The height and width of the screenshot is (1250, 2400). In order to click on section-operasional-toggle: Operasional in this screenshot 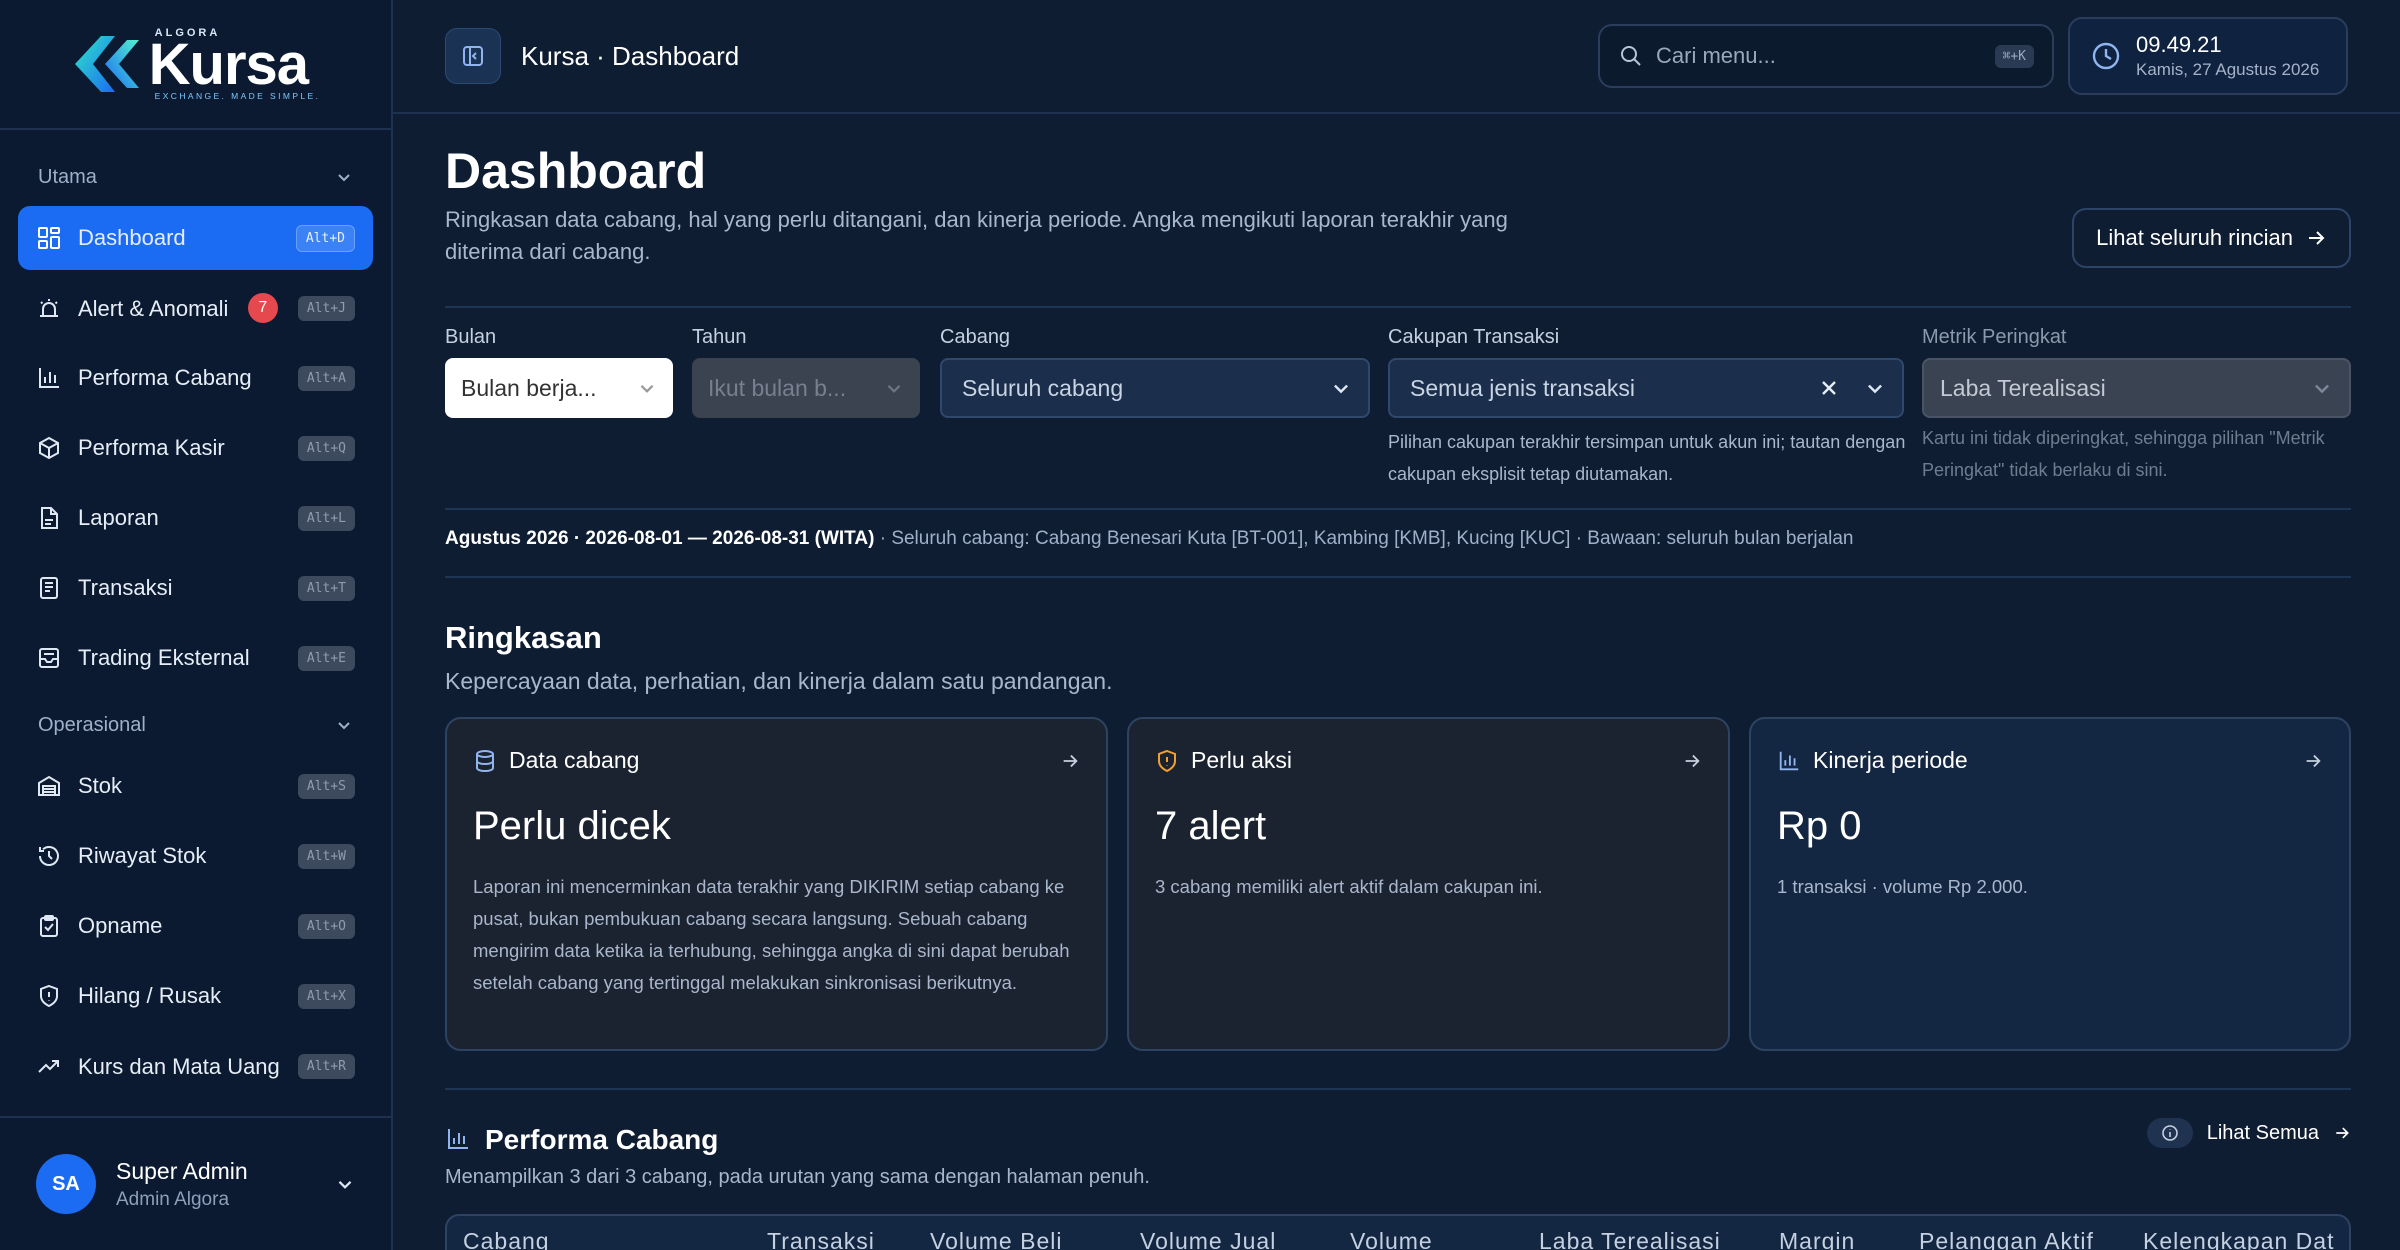, I will do `click(195, 725)`.